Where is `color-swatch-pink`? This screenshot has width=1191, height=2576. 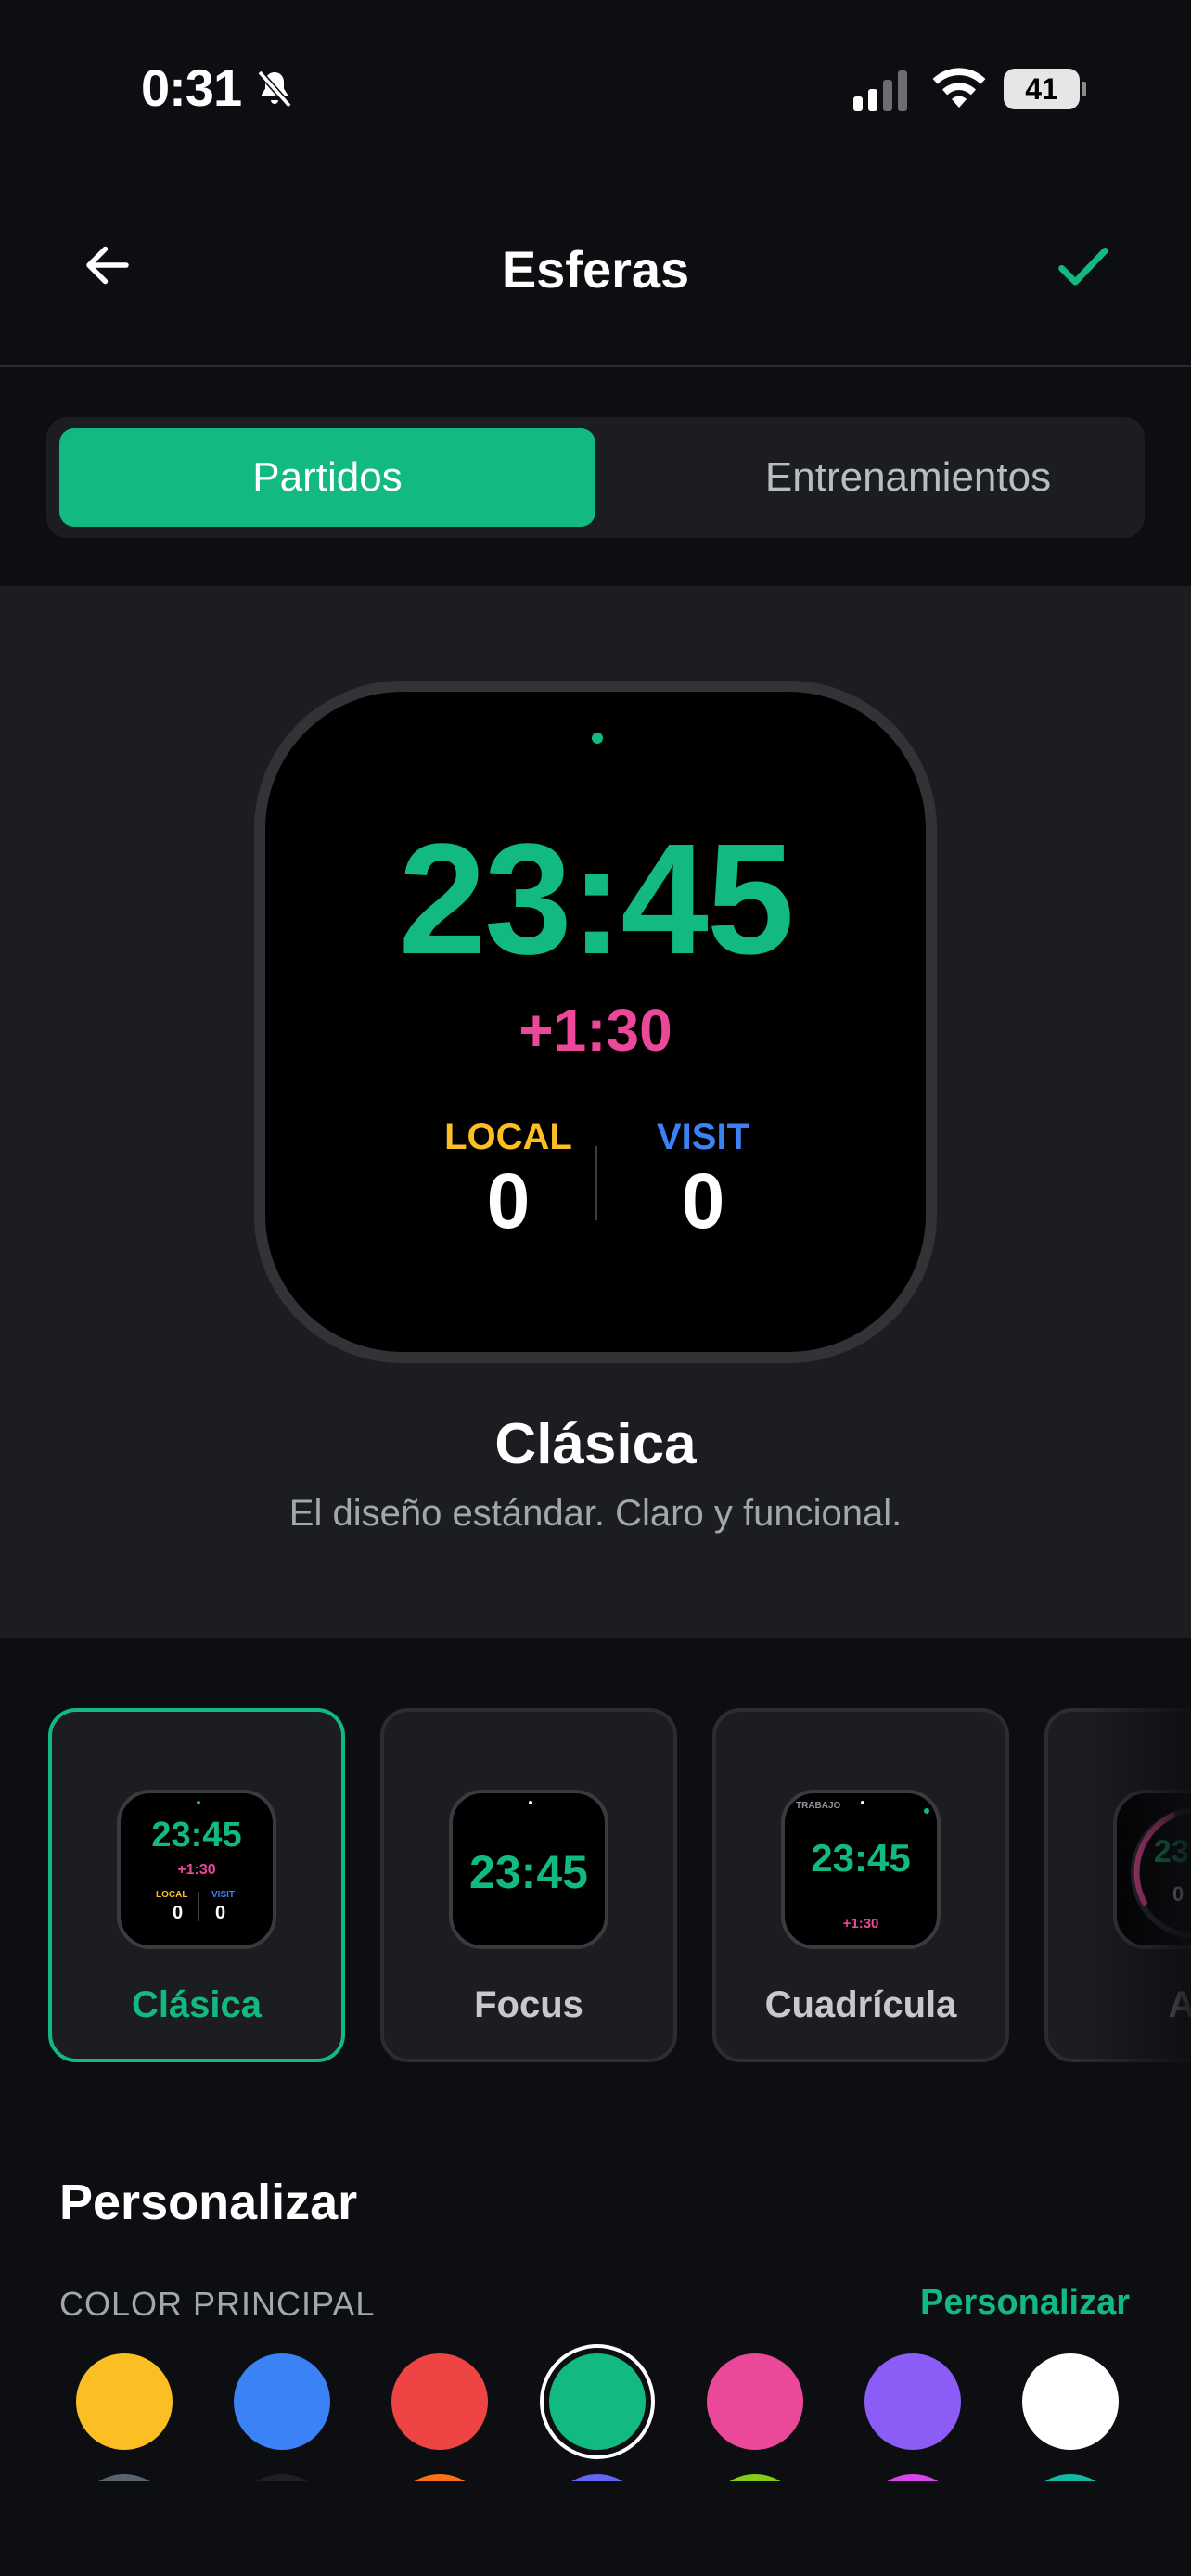
color-swatch-pink is located at coordinates (755, 2401).